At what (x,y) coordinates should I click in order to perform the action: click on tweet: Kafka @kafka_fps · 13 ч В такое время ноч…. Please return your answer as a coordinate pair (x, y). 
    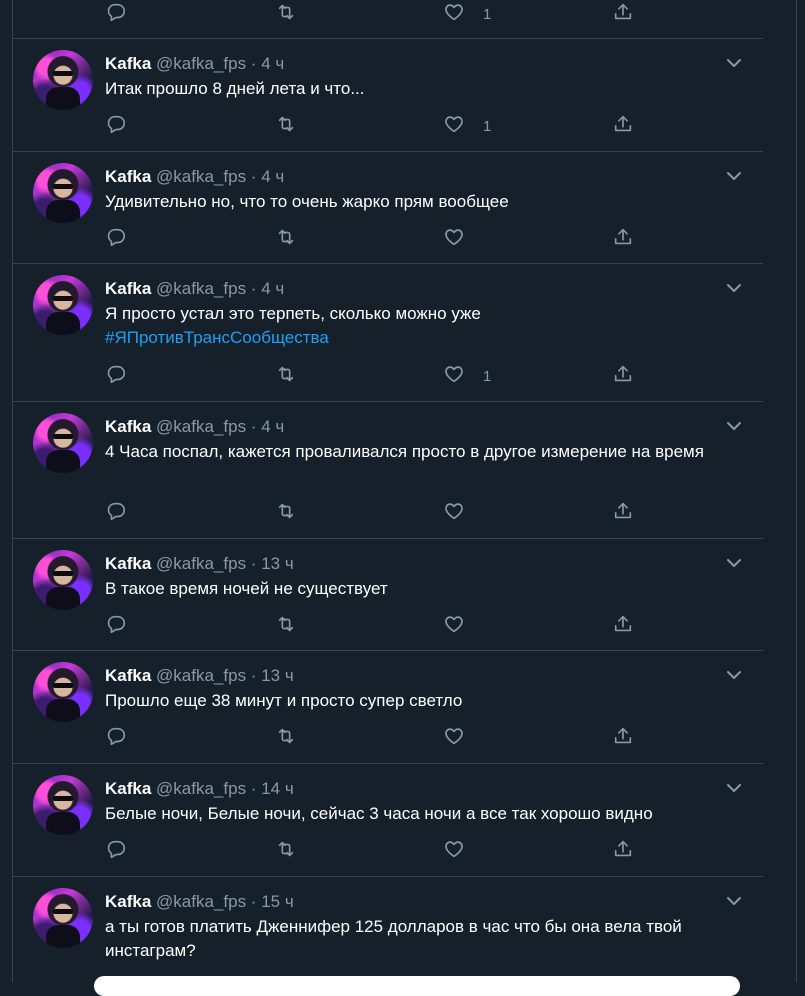
    Looking at the image, I should click on (388, 594).